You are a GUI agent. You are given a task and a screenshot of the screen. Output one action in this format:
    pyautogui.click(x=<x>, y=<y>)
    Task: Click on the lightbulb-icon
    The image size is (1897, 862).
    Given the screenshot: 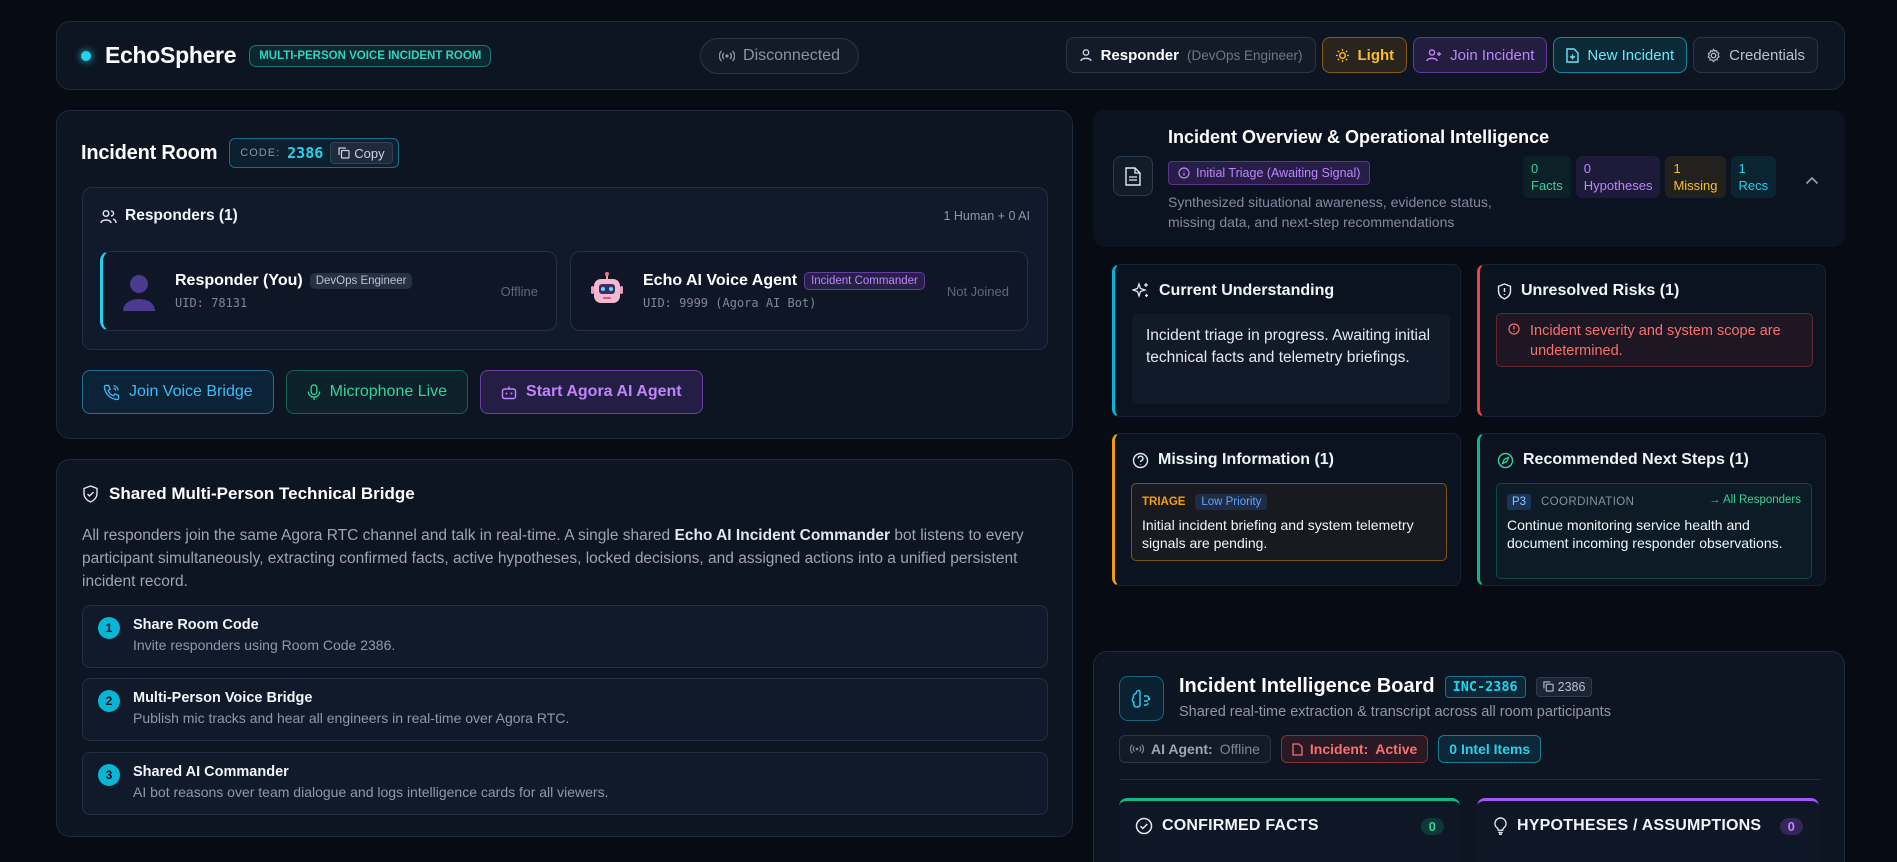 What is the action you would take?
    pyautogui.click(x=1500, y=826)
    